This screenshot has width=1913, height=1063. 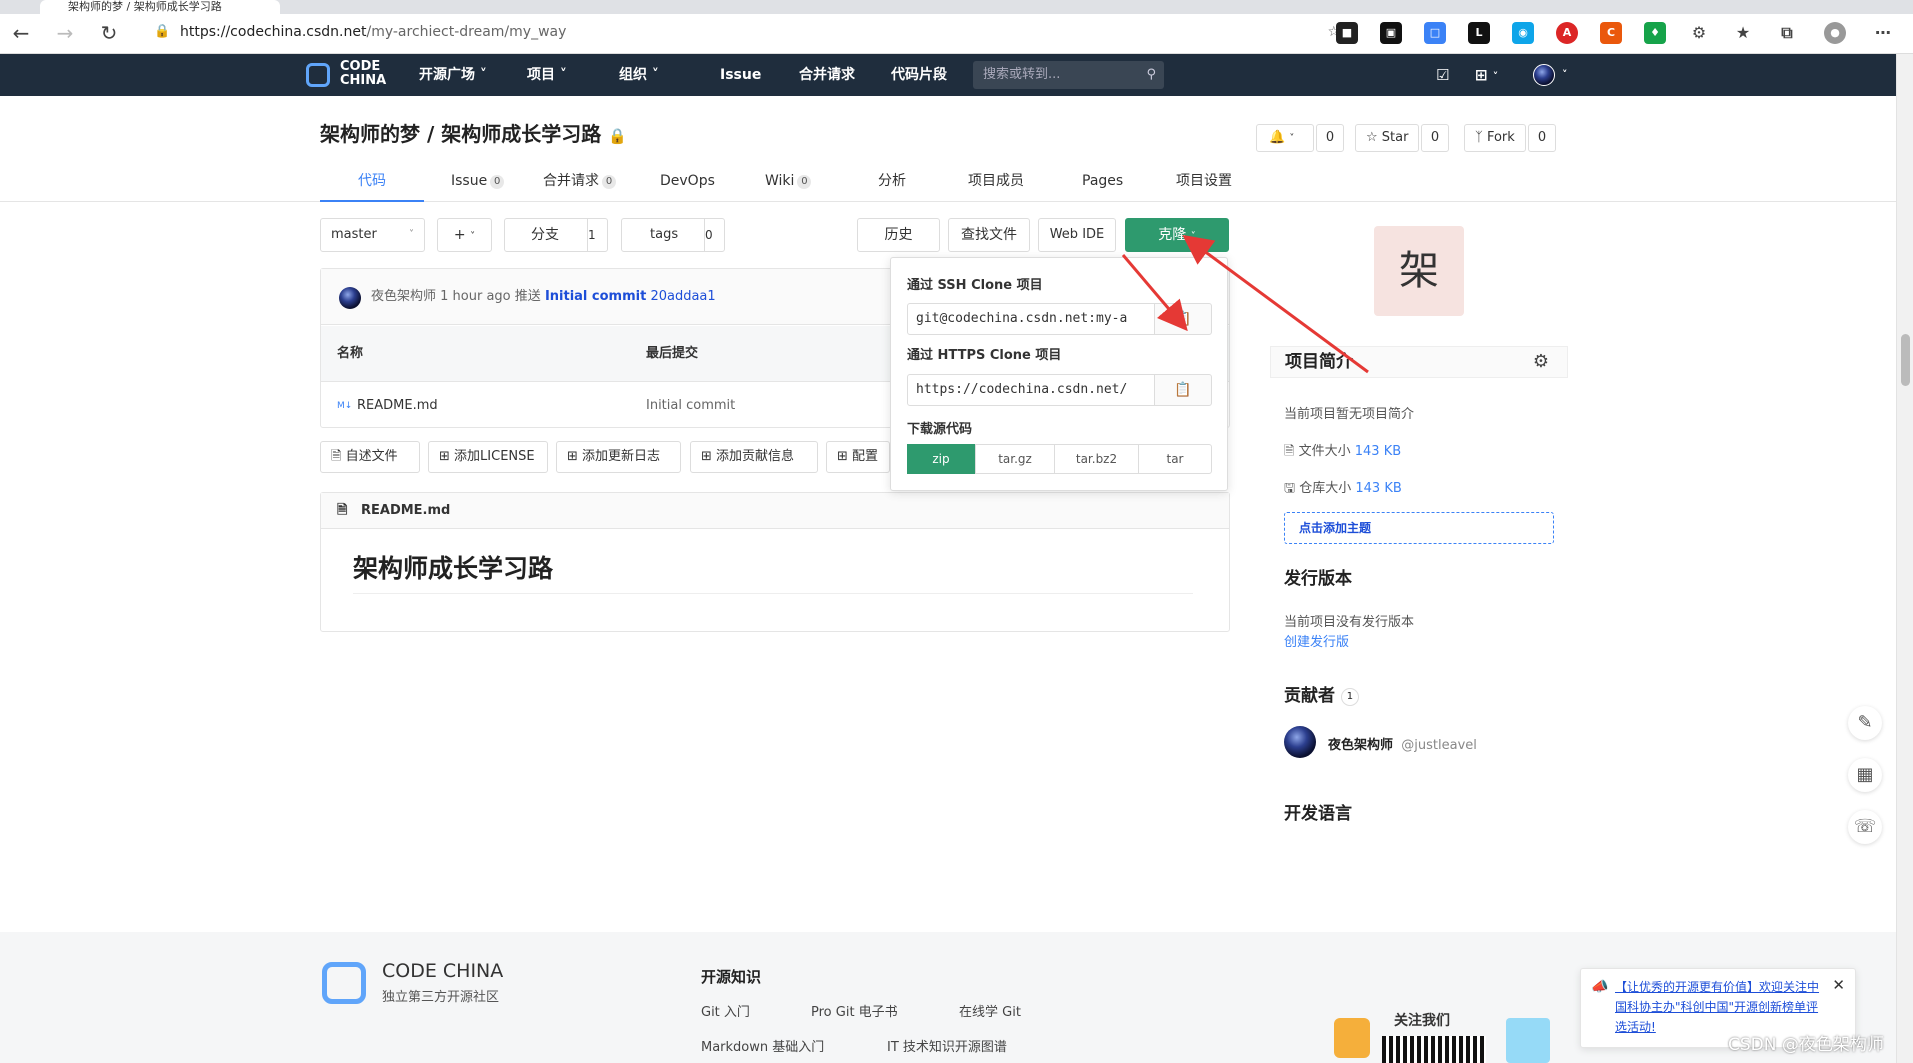 I want to click on readme-filename: README.md, so click(x=405, y=510).